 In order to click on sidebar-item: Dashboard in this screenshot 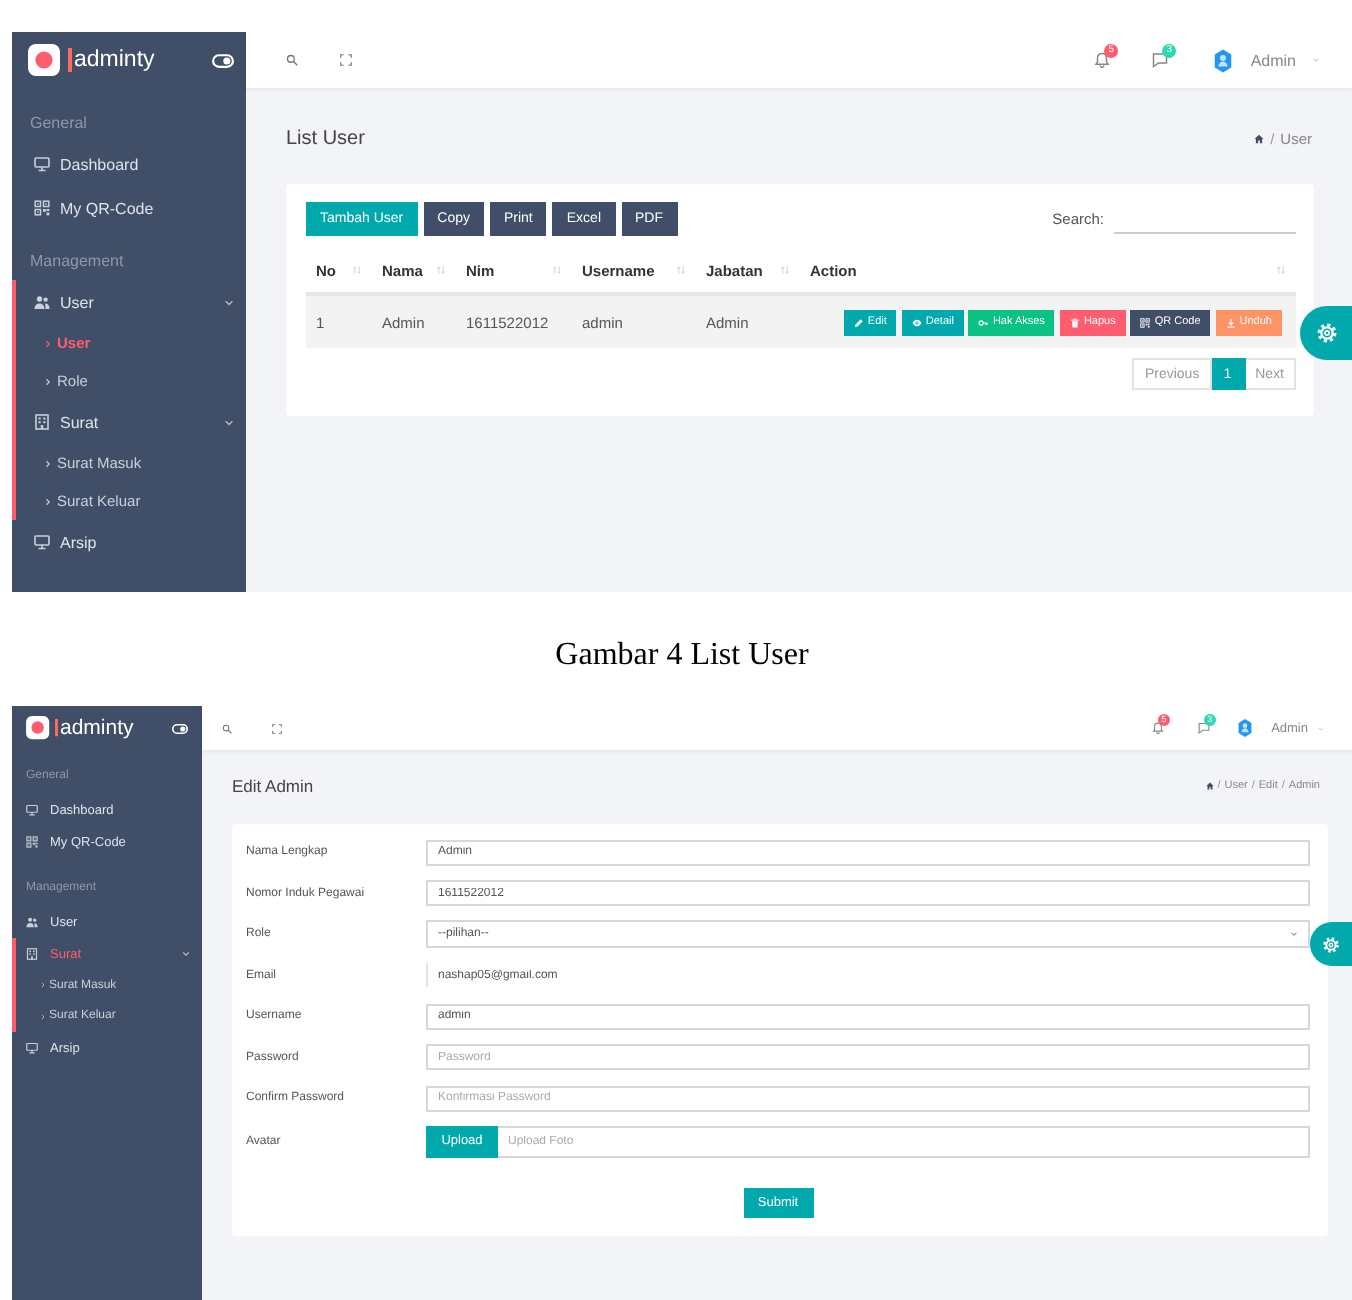, I will do `click(129, 164)`.